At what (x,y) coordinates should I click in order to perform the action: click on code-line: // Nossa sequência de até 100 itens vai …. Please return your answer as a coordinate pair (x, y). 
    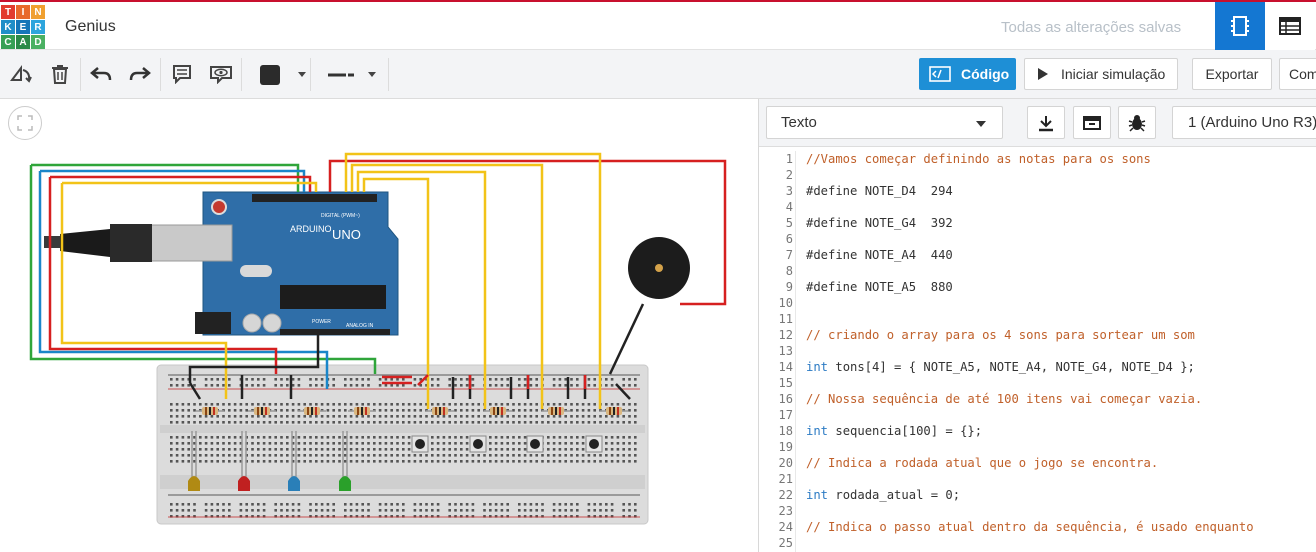
    Looking at the image, I should click on (1004, 399).